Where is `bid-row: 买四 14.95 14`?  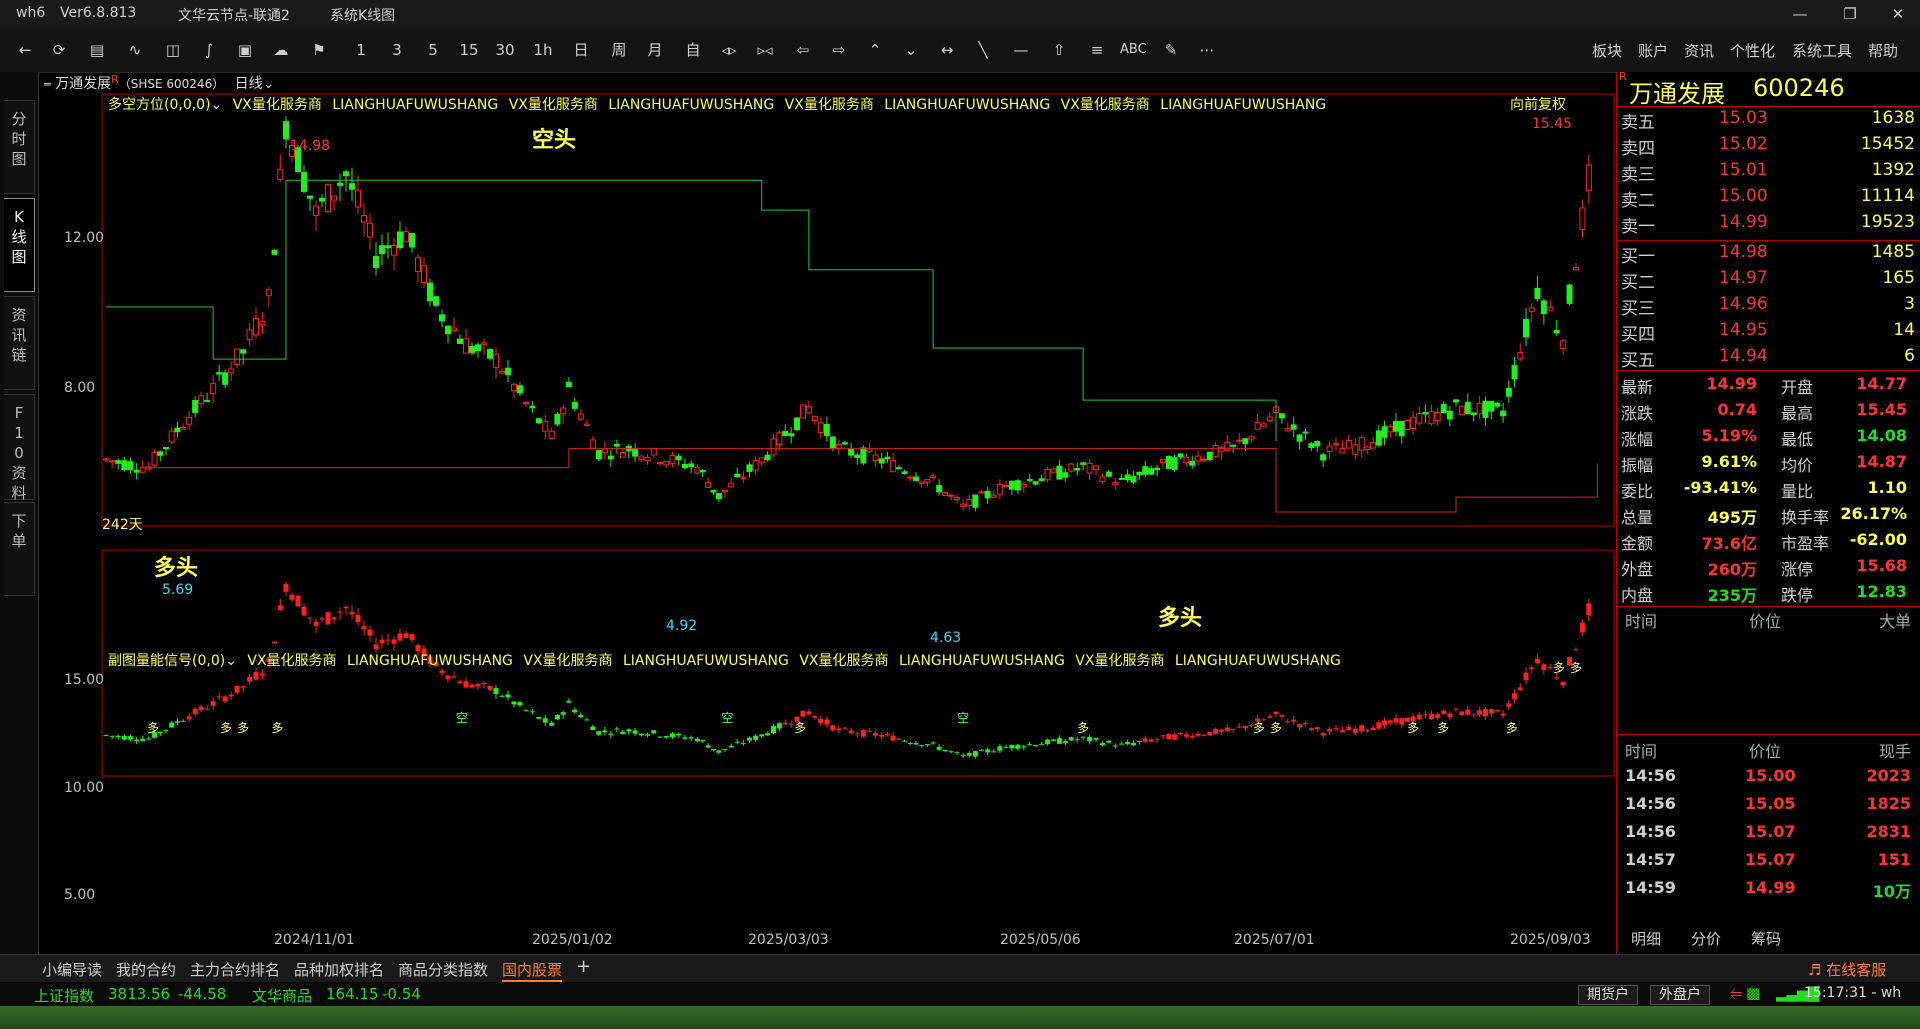 bid-row: 买四 14.95 14 is located at coordinates (1769, 333).